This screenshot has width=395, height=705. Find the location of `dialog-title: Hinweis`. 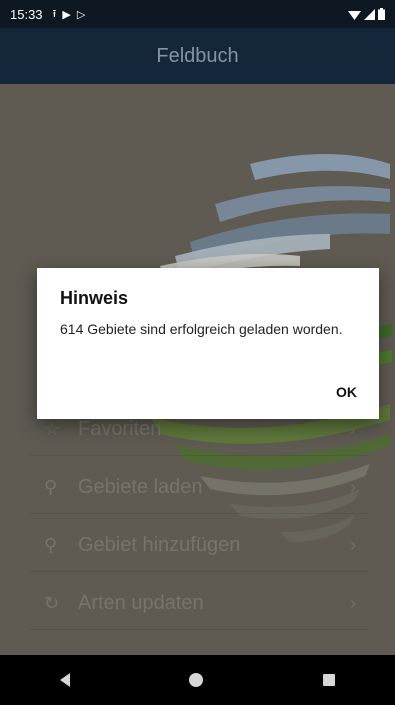

dialog-title: Hinweis is located at coordinates (94, 298).